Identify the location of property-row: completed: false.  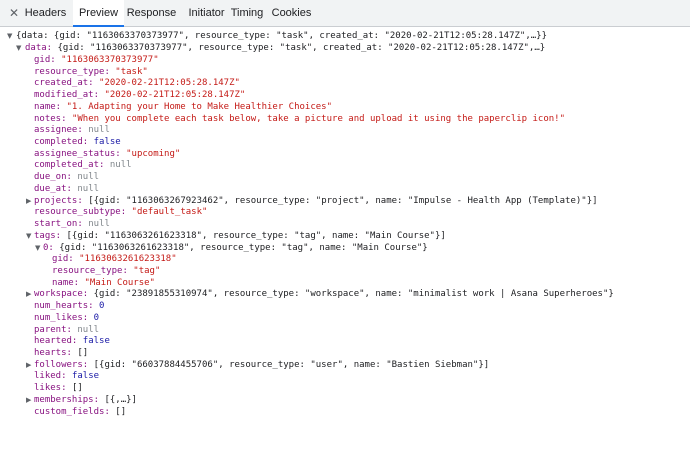
(77, 142).